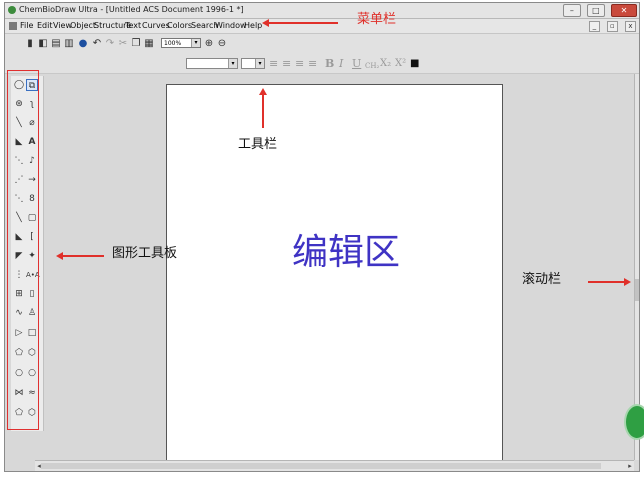  I want to click on minimize-button: –, so click(571, 10).